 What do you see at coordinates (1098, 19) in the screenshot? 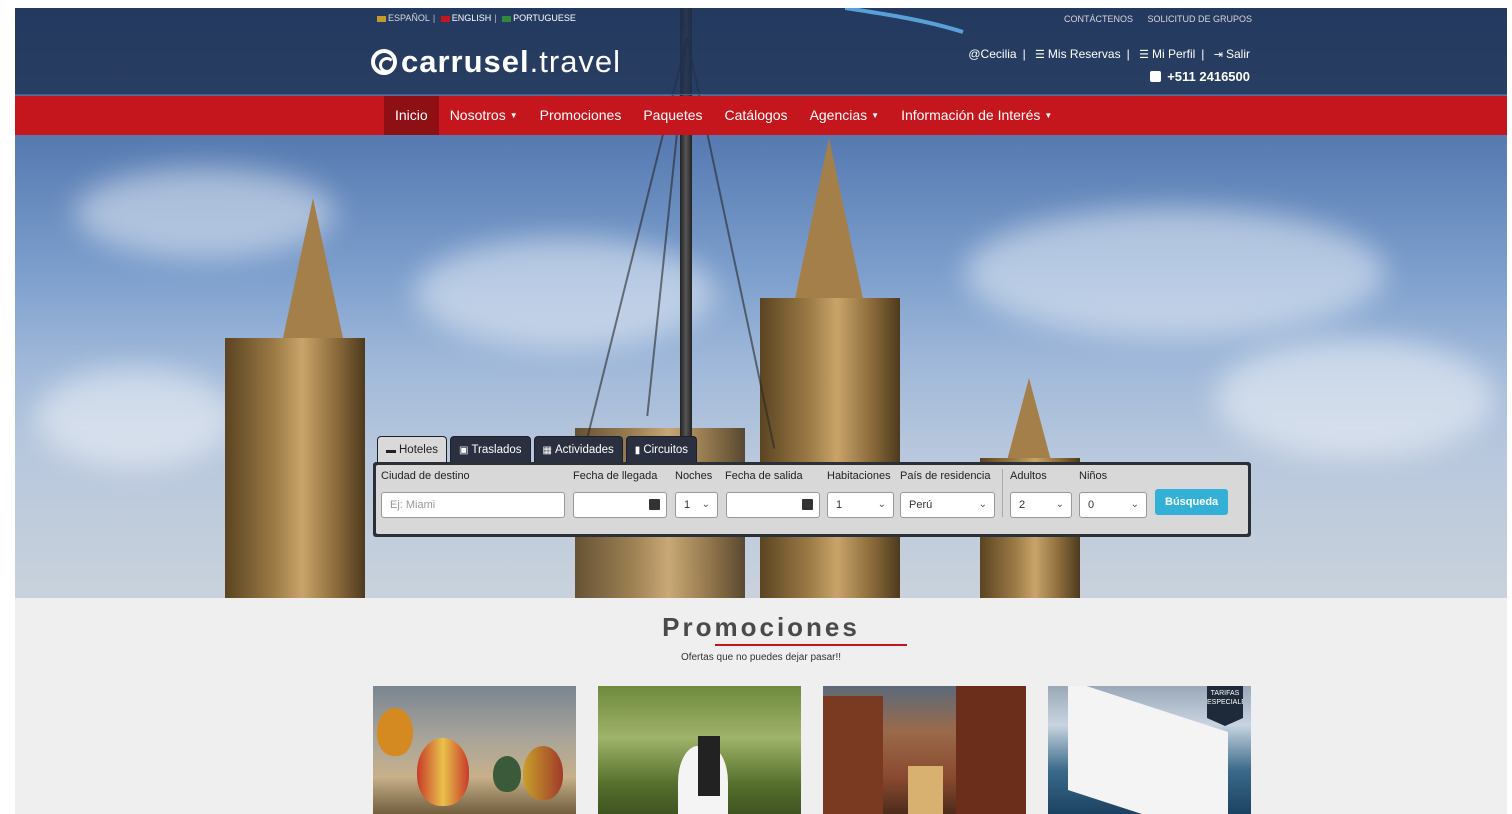
I see `contact-link: CONTÁCTENOS` at bounding box center [1098, 19].